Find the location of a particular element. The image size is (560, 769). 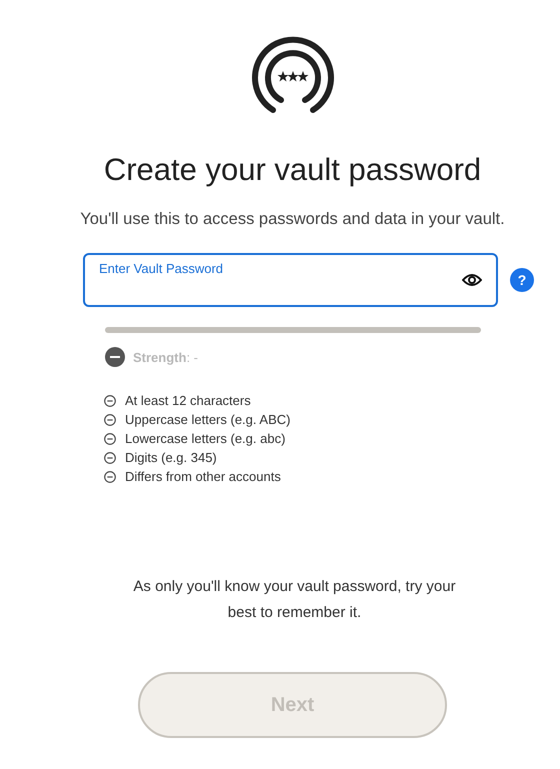

reminder-note: As only you'll know your vault password, try your best to remember it. is located at coordinates (294, 600).